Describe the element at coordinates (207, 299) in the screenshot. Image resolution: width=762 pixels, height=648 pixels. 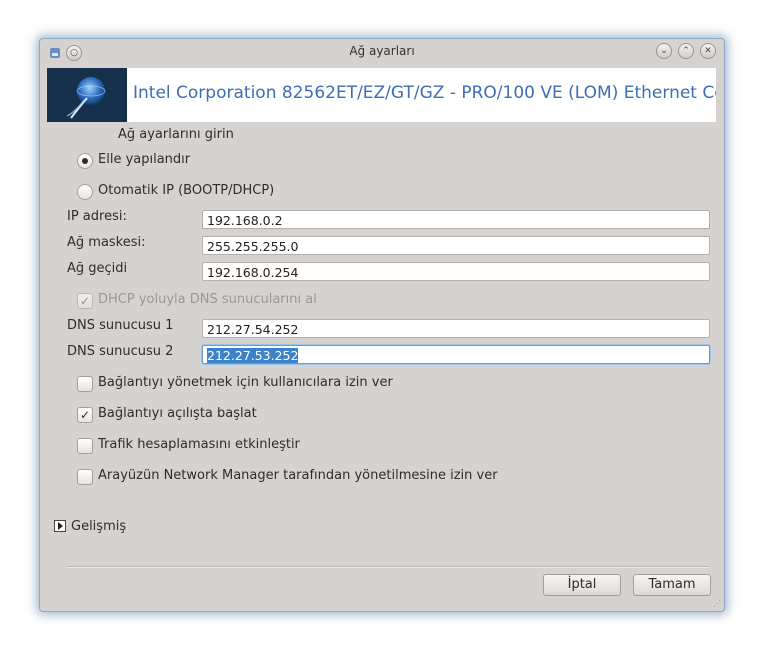
I see `dhcp-dns-label: DHCP yoluyla DNS sunucularını al` at that location.